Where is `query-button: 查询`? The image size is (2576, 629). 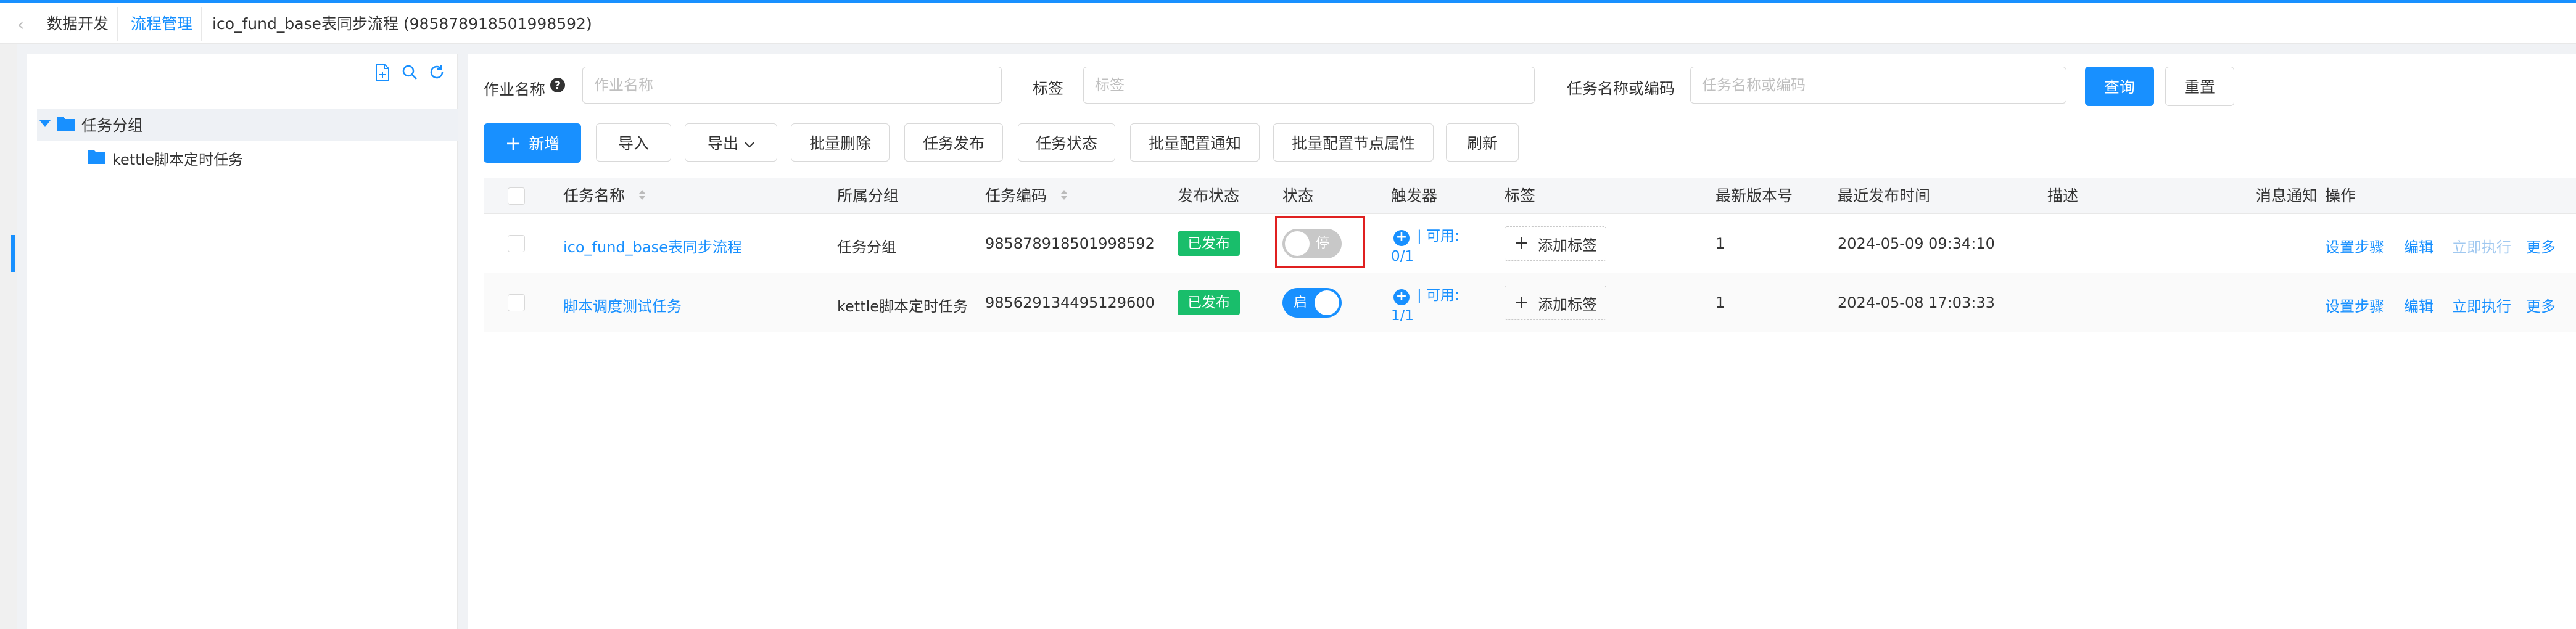 query-button: 查询 is located at coordinates (2119, 87).